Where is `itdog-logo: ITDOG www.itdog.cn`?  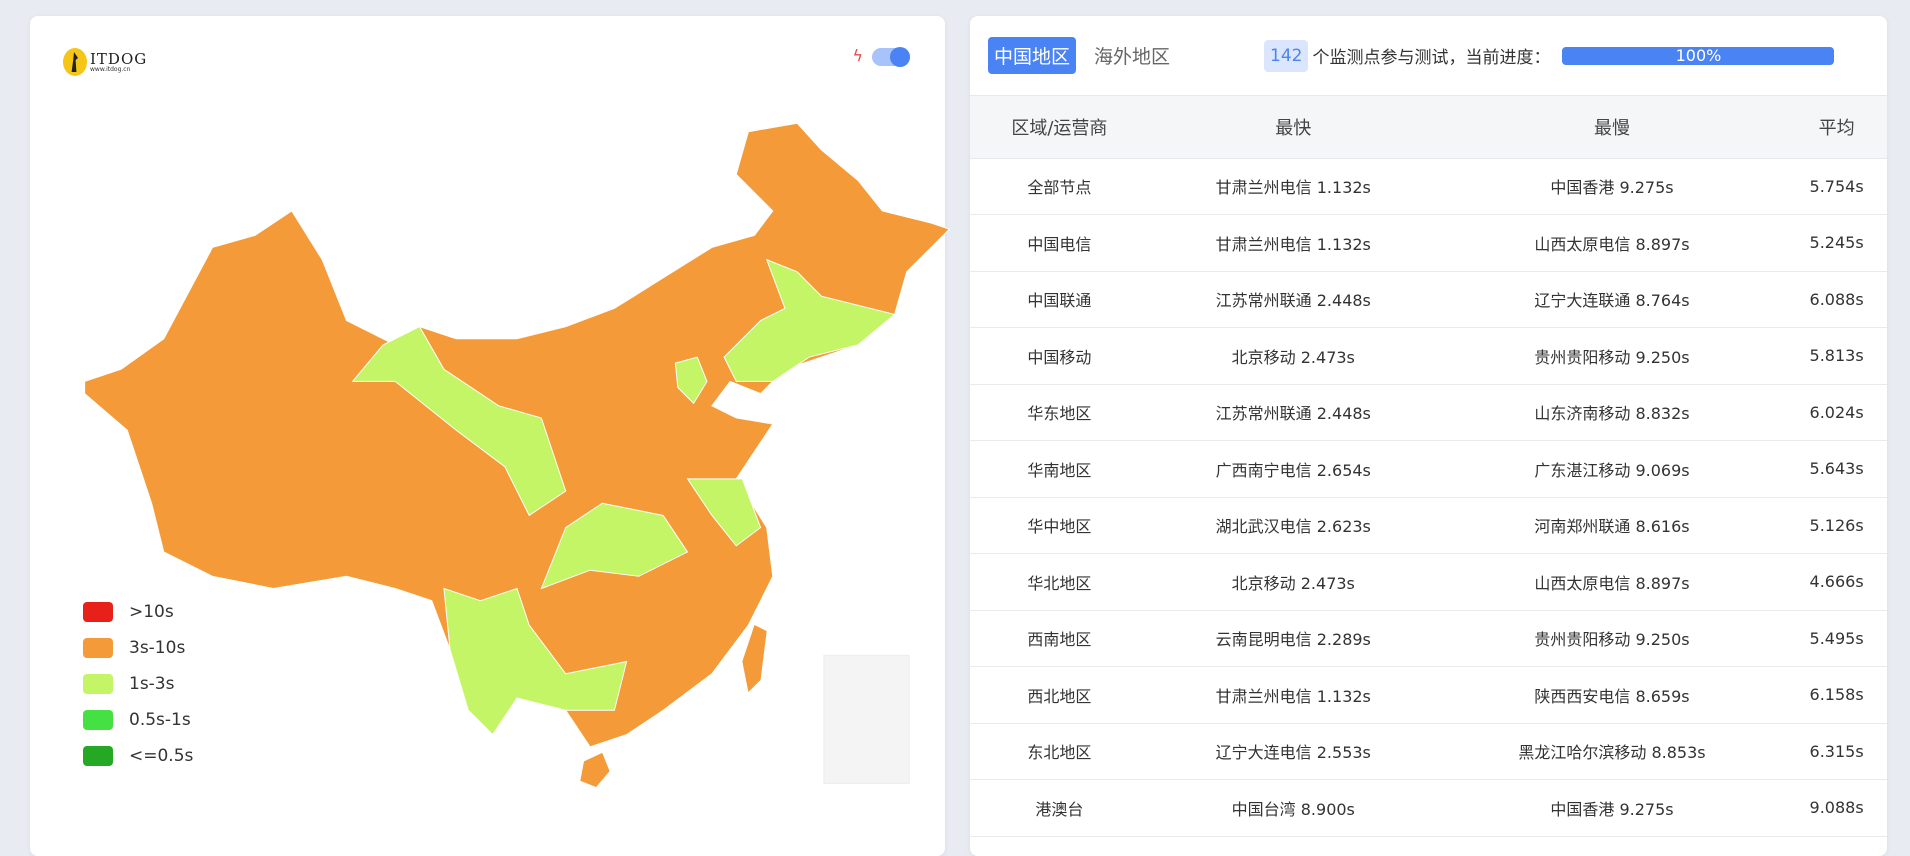
itdog-logo: ITDOG www.itdog.cn is located at coordinates (105, 62).